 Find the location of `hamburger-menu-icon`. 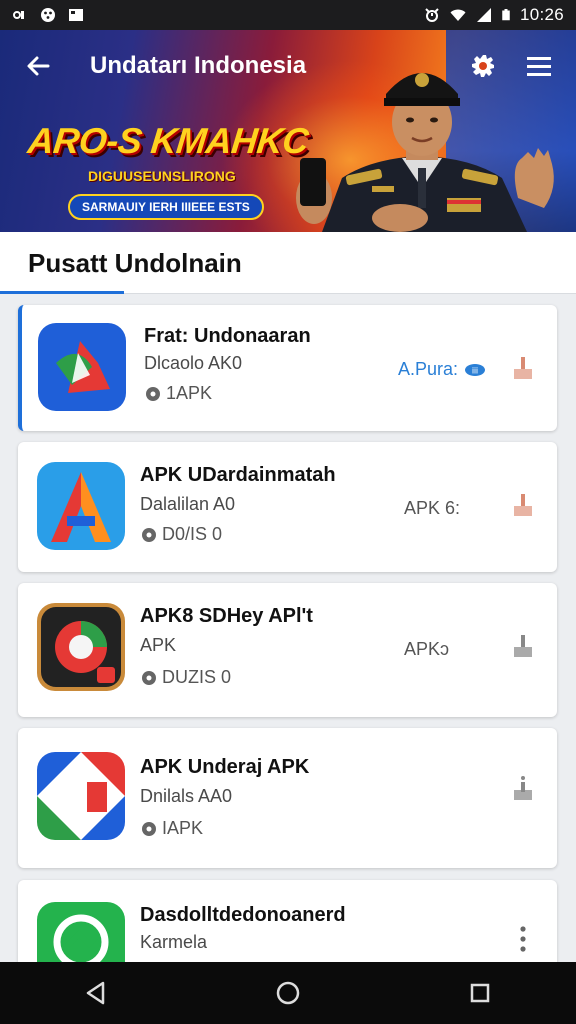

hamburger-menu-icon is located at coordinates (539, 66).